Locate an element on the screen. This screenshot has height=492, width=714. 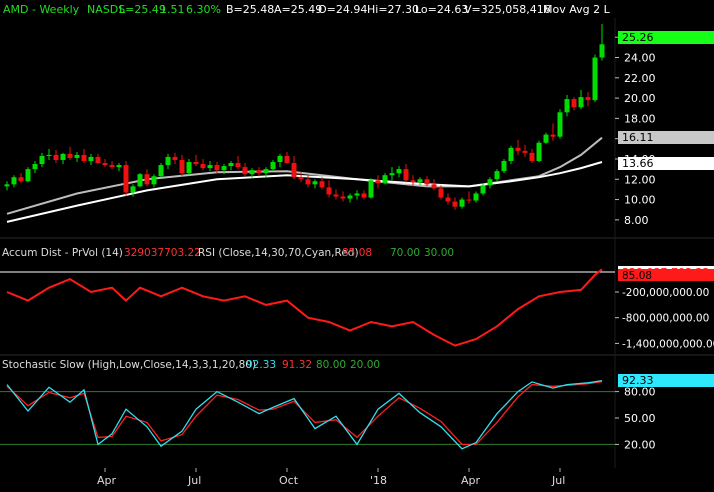
header-ask: A=25.49 is located at coordinates (298, 9).